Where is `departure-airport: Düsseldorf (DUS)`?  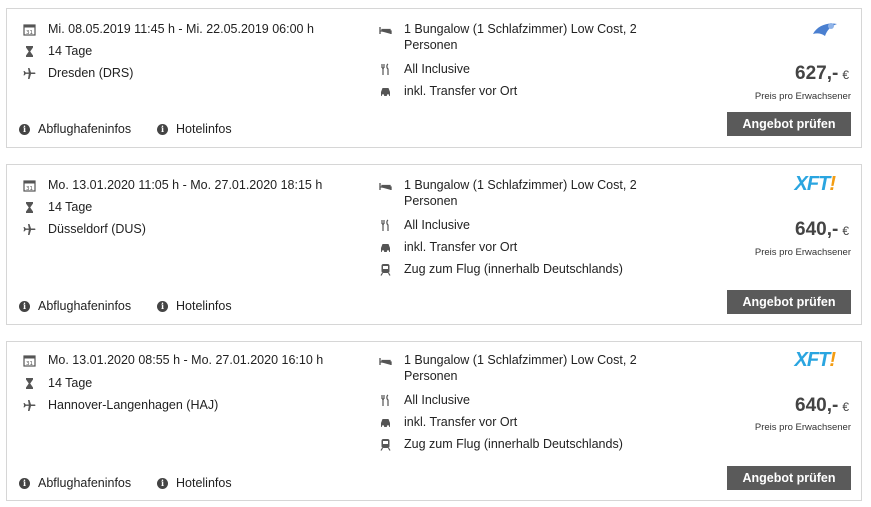 departure-airport: Düsseldorf (DUS) is located at coordinates (97, 229).